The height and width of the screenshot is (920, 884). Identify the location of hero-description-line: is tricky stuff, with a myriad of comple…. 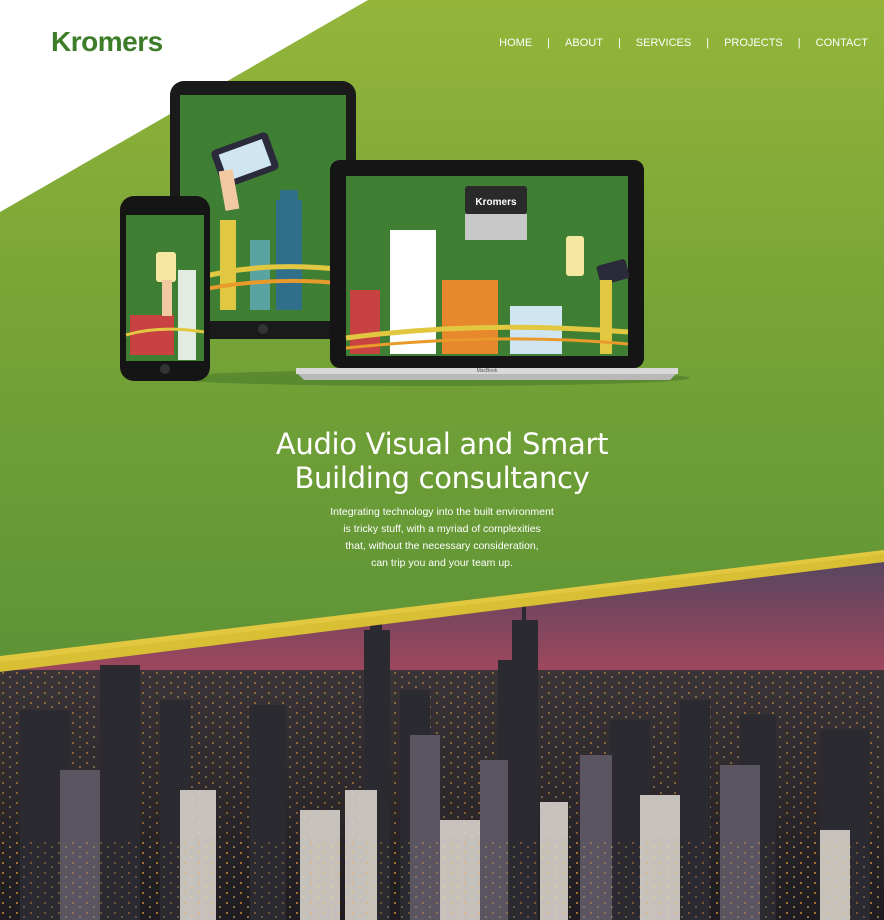
(442, 528).